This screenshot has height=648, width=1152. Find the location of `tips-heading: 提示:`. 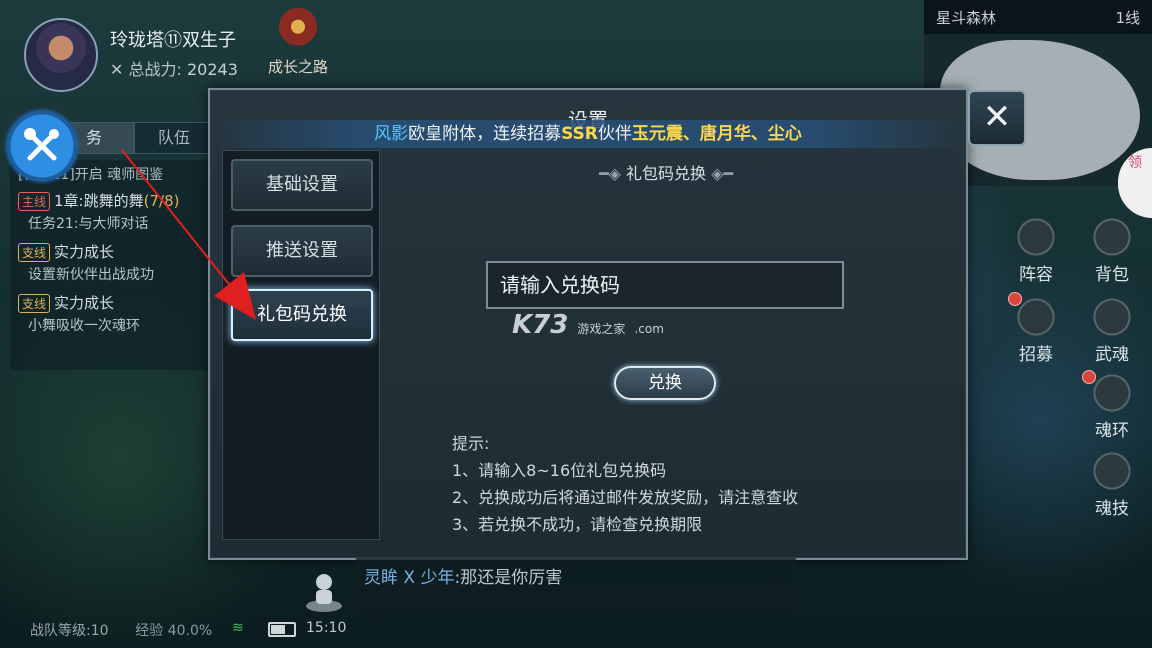

tips-heading: 提示: is located at coordinates (471, 443).